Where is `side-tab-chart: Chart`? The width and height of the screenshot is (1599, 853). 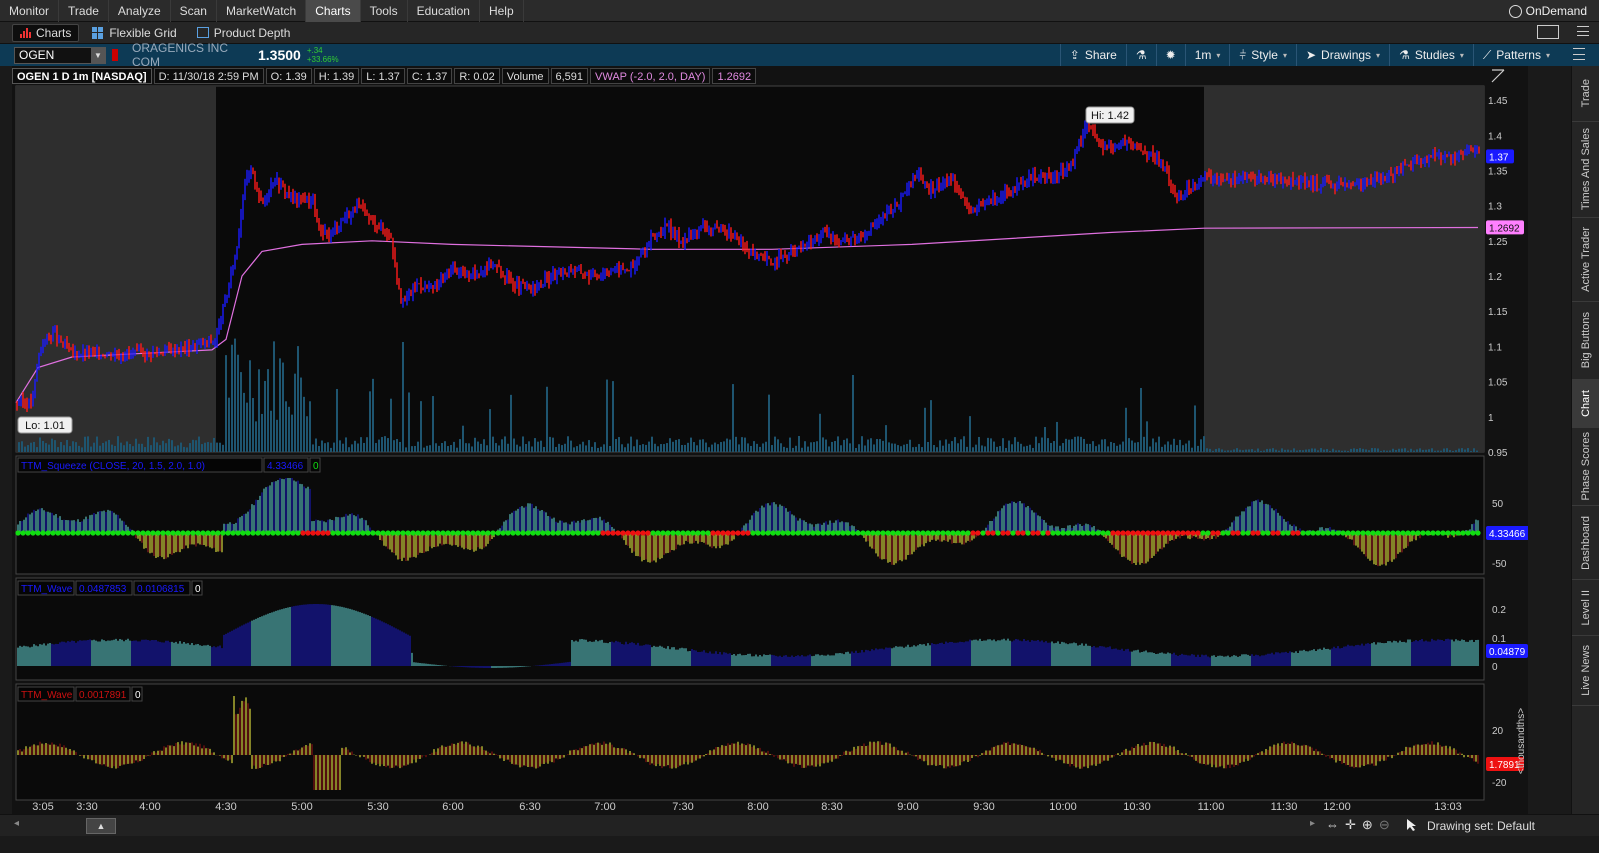
side-tab-chart: Chart is located at coordinates (1585, 404).